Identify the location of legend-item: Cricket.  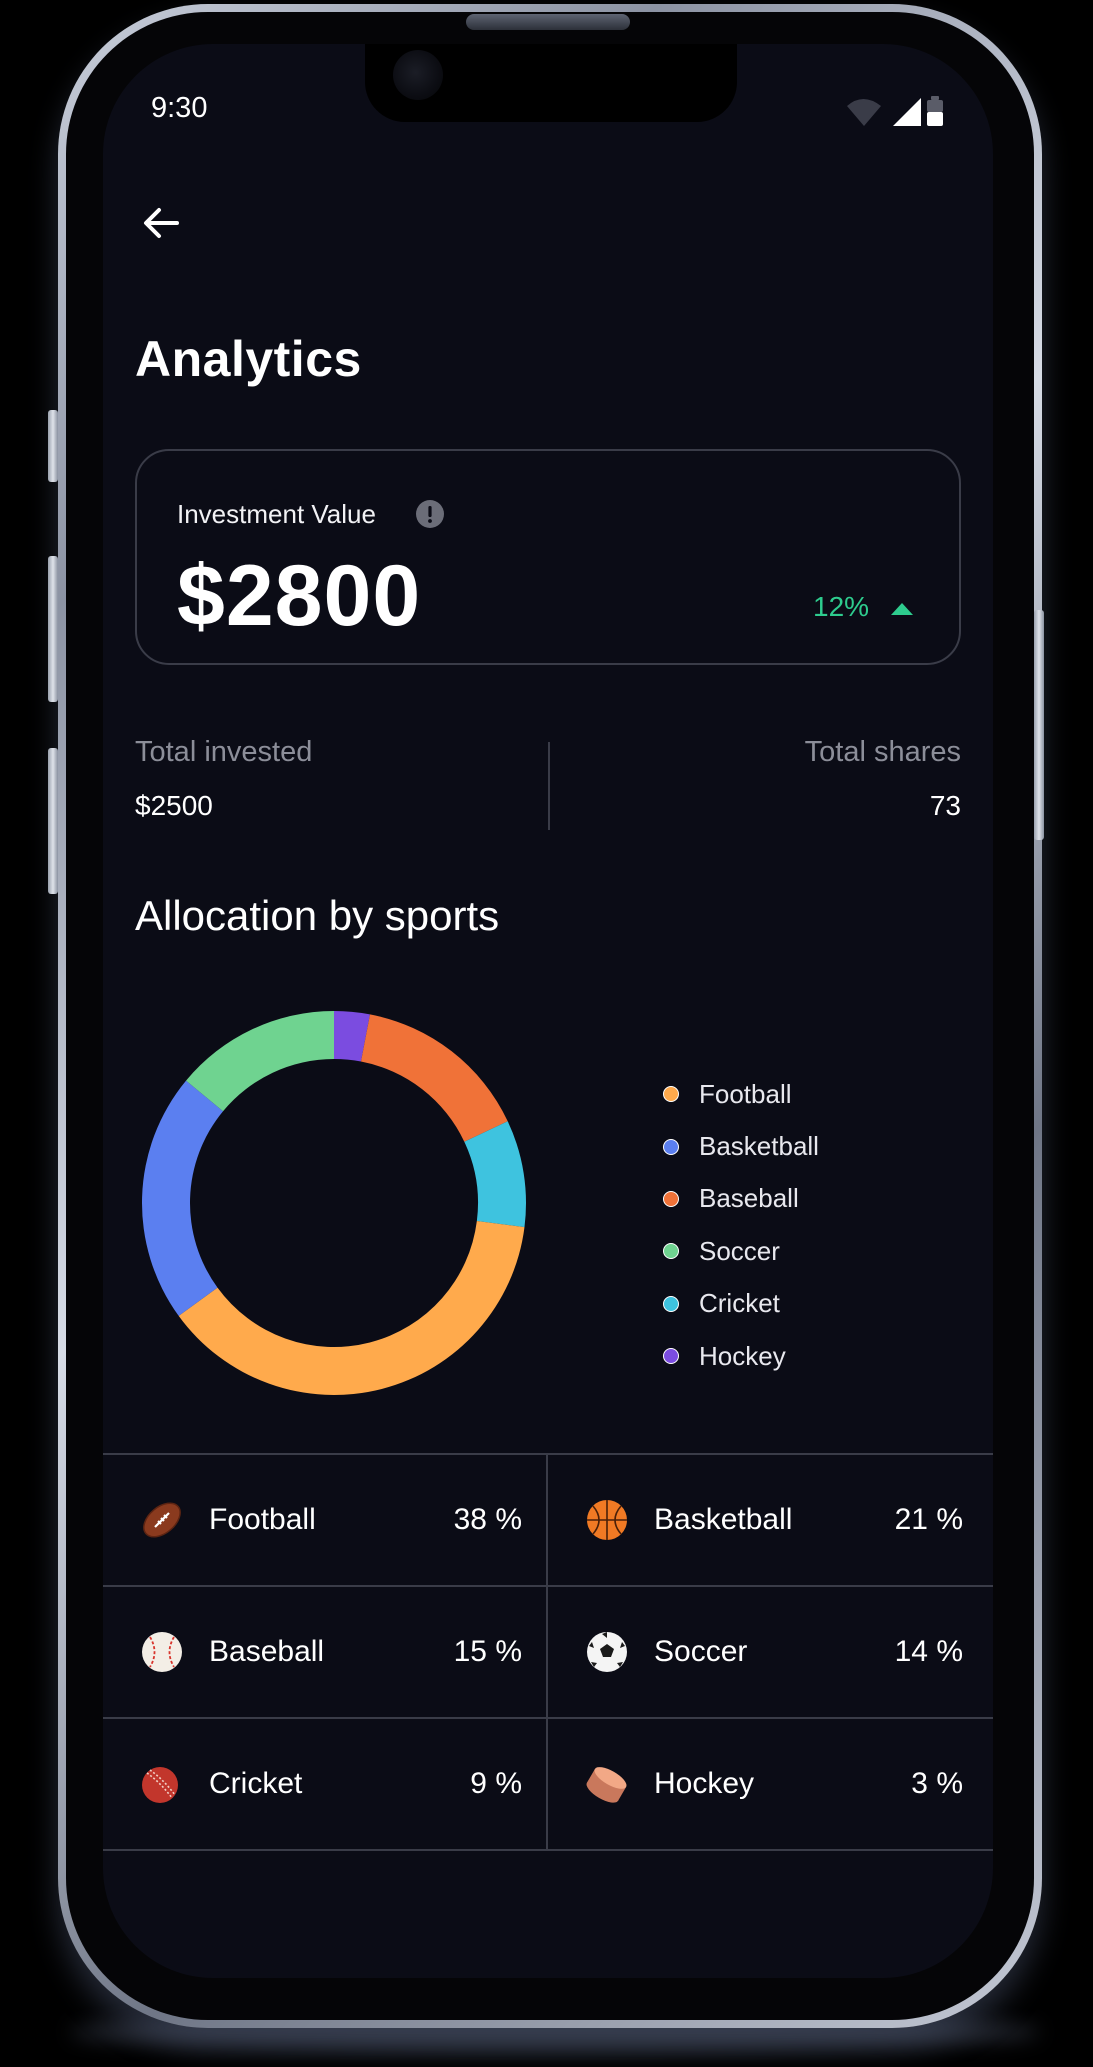
(813, 1304).